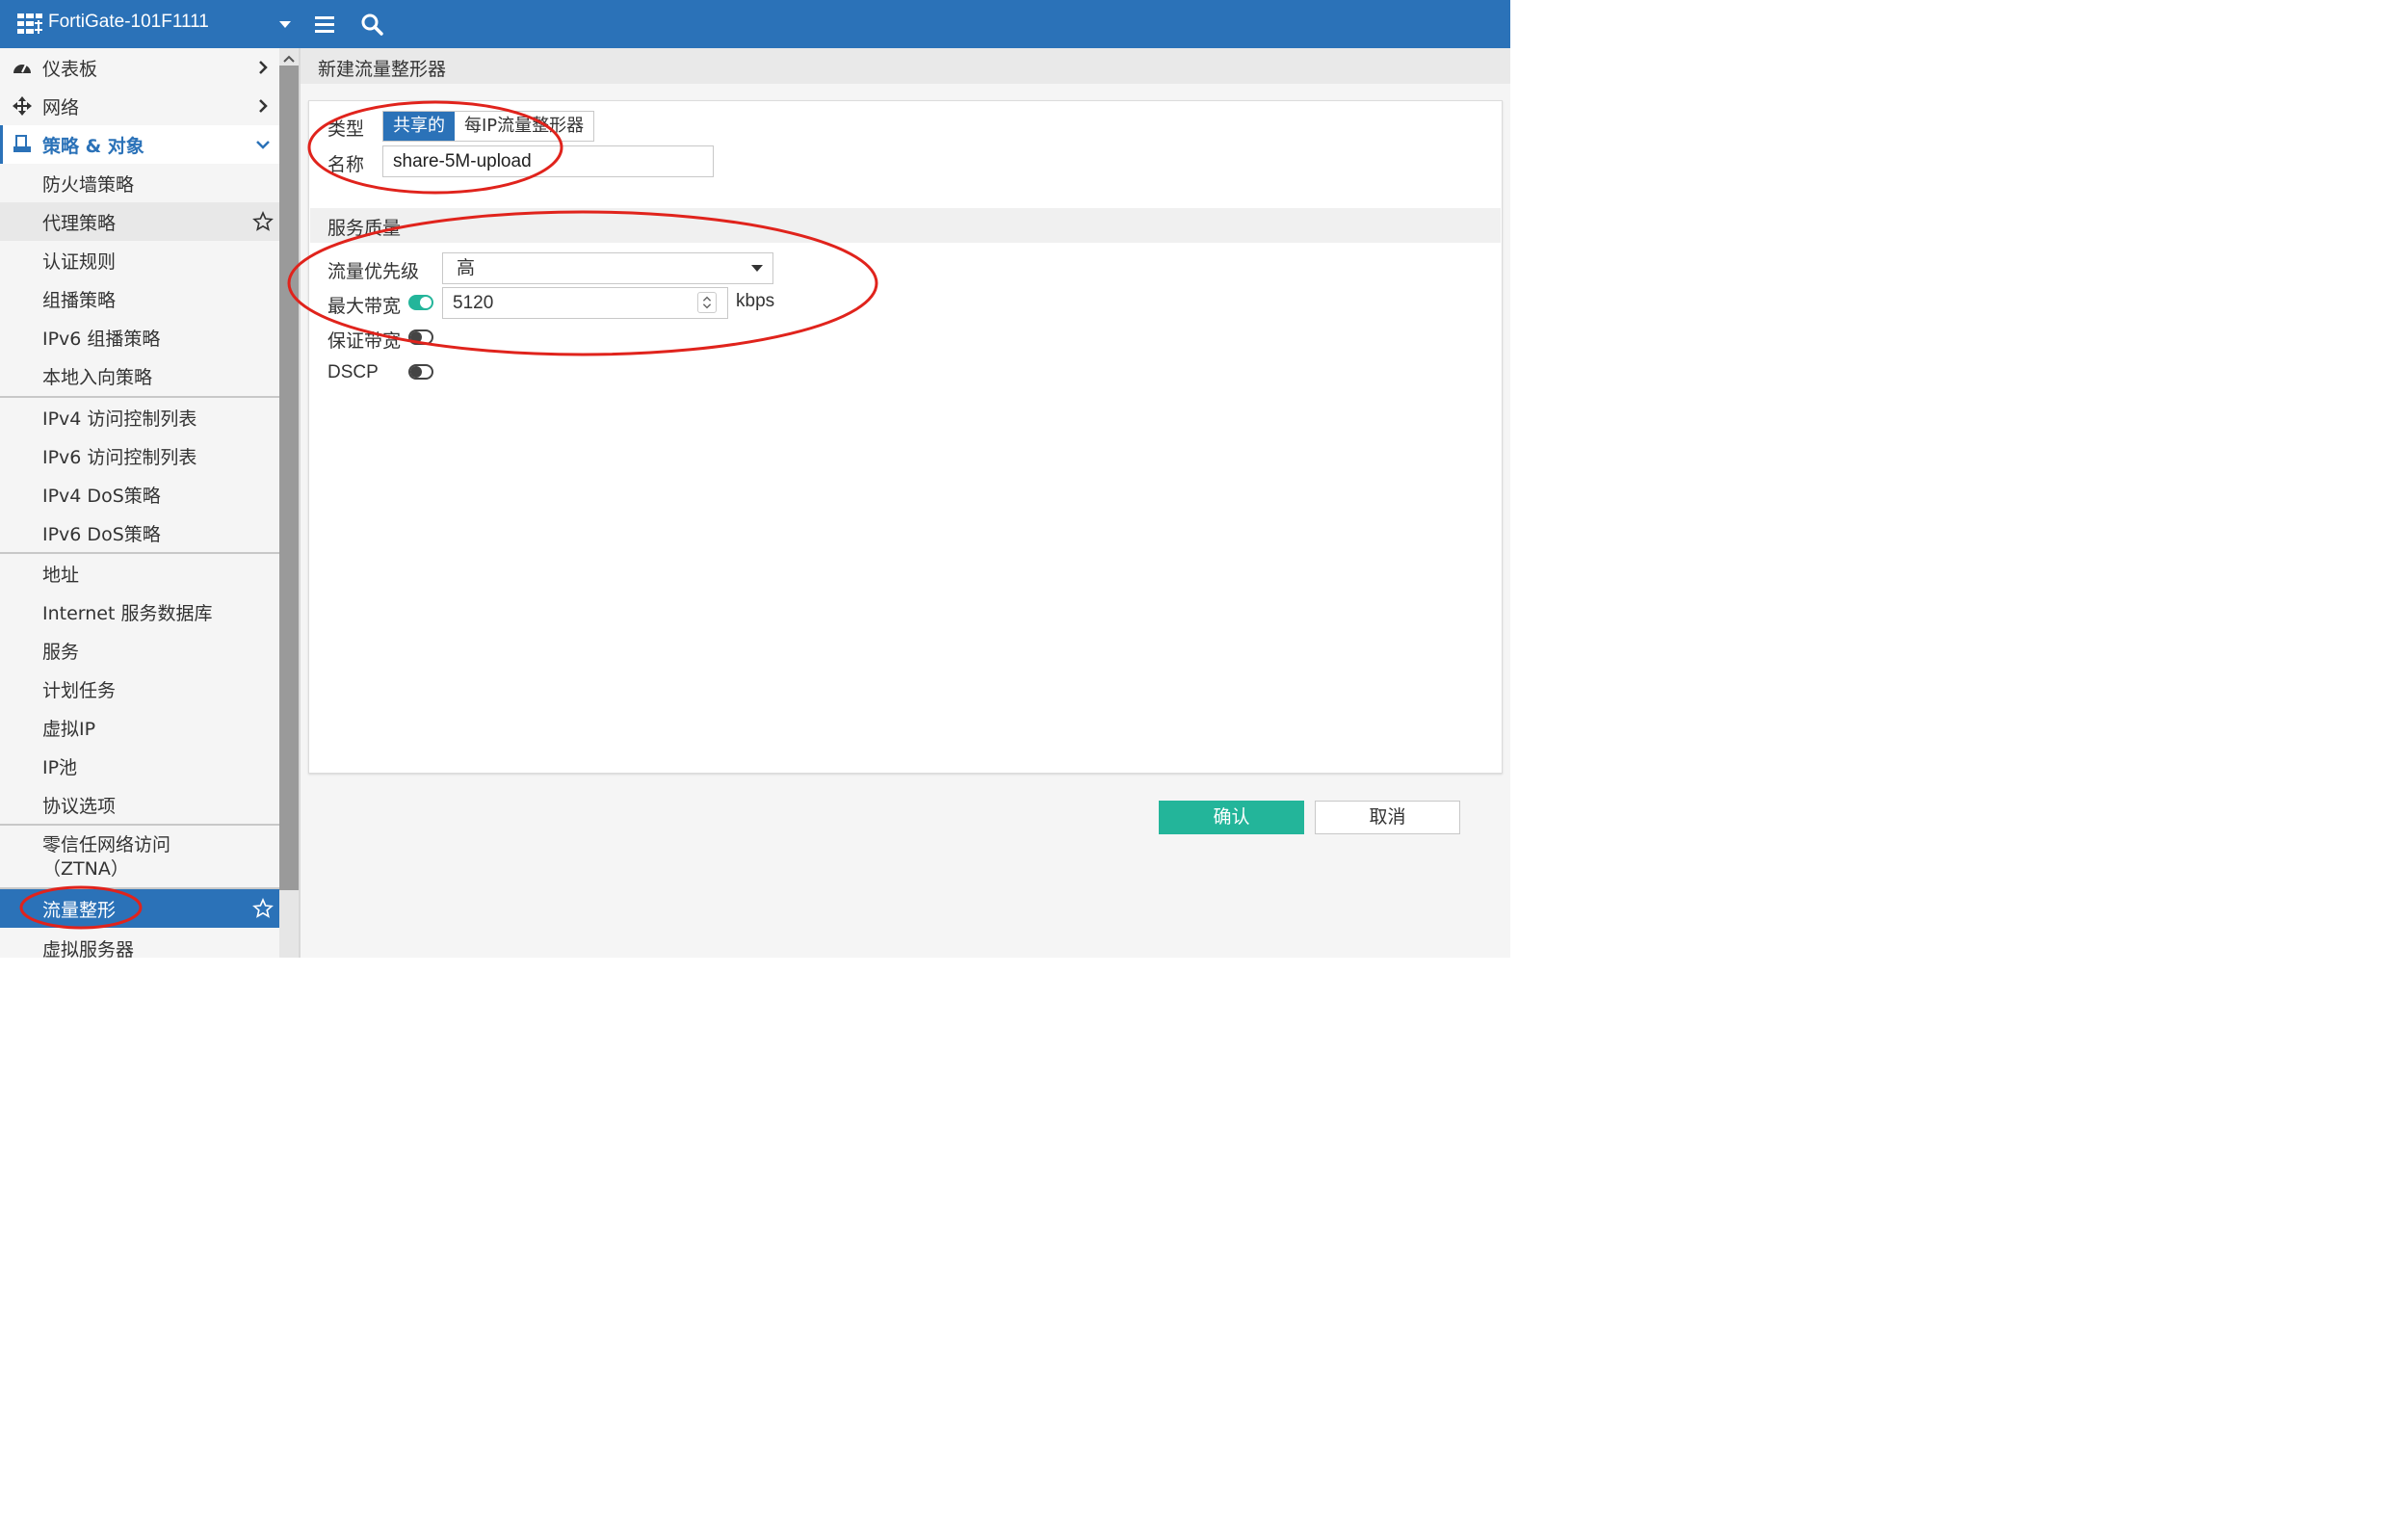 This screenshot has width=2408, height=1527. I want to click on priority-selected-value: 高, so click(466, 267).